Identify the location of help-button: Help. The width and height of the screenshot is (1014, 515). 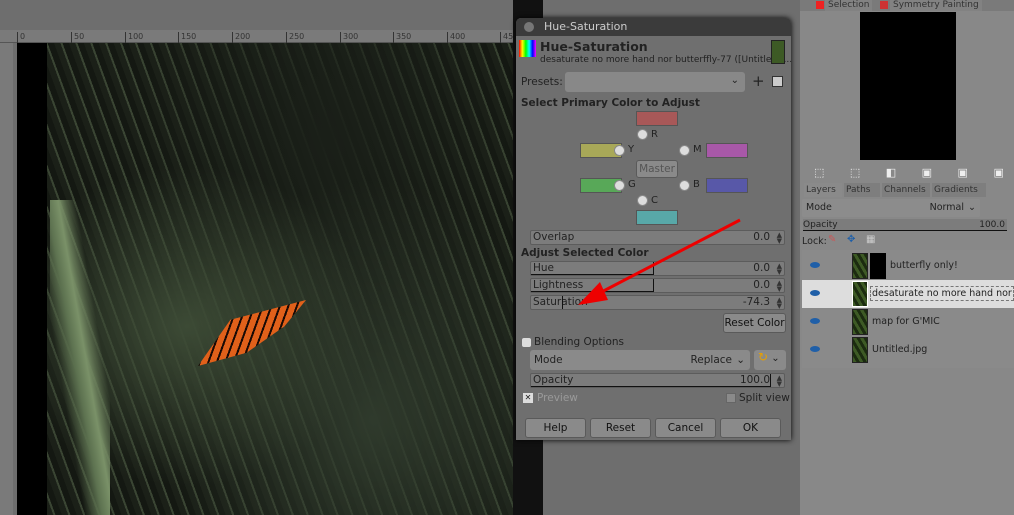
(555, 428).